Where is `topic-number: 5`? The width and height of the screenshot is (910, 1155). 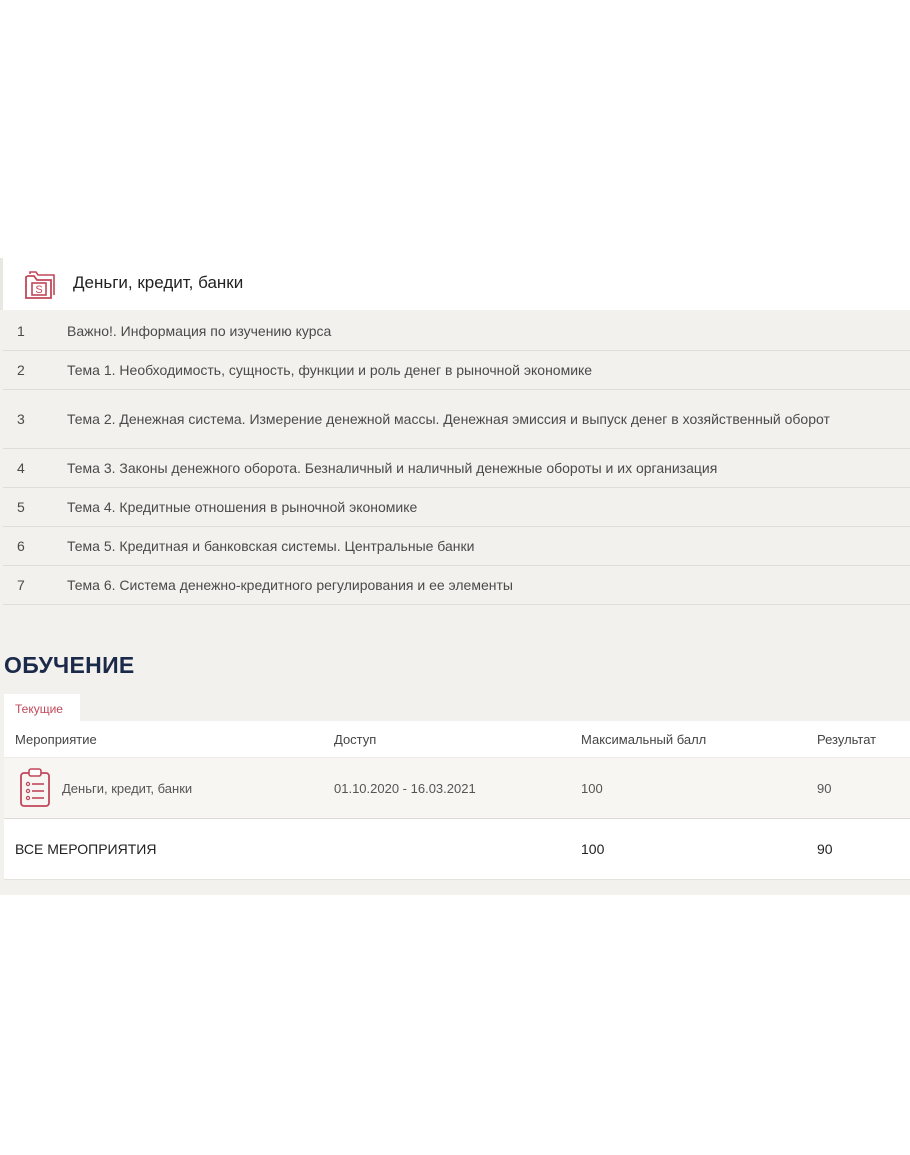 topic-number: 5 is located at coordinates (21, 507).